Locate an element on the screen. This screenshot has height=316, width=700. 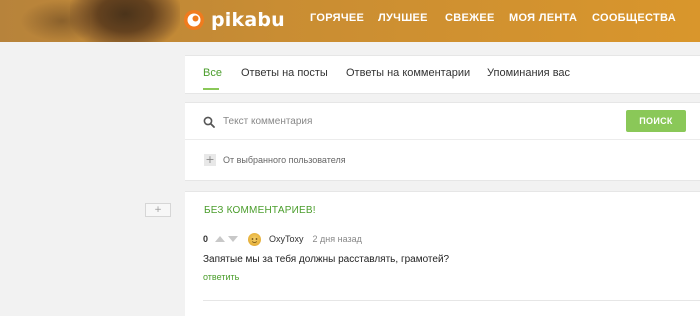
nav-hot: ГОРЯЧЕЕ is located at coordinates (337, 18).